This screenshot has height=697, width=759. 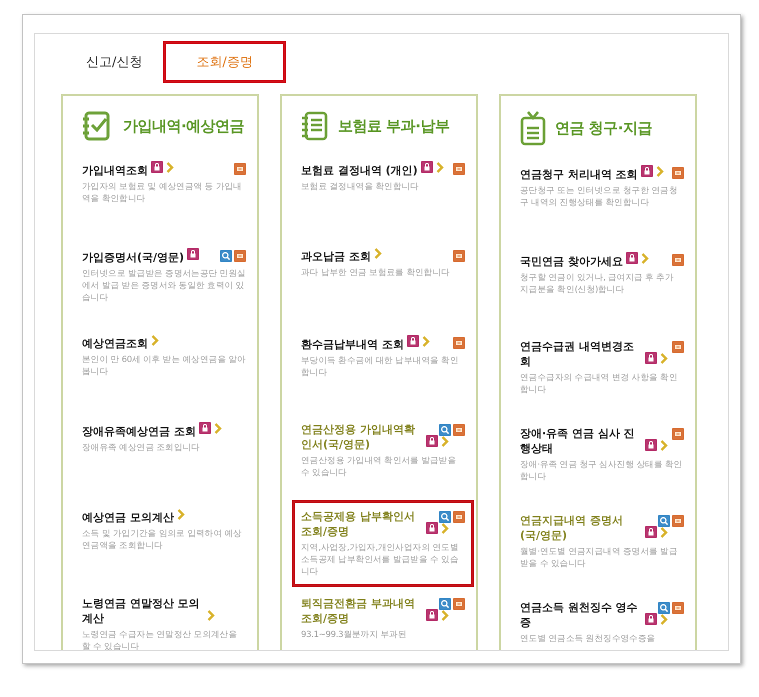 I want to click on item-description: 청구할 연금이 있거나, 급여지급 후 추가 지급분을 확인(신청)합니다, so click(x=597, y=284).